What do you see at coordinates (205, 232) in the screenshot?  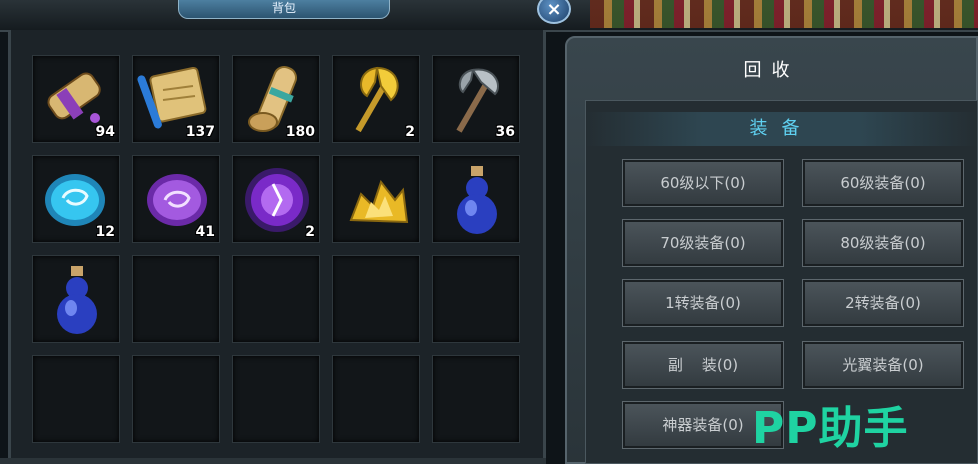 I see `item-quantity: 41` at bounding box center [205, 232].